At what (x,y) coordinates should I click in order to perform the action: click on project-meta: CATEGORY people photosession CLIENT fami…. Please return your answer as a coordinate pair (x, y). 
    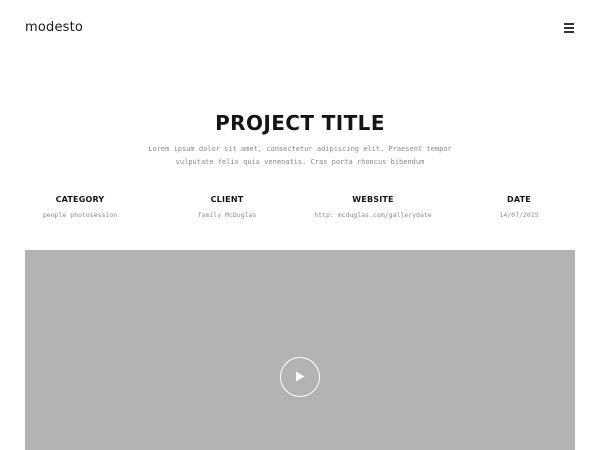
    Looking at the image, I should click on (300, 209).